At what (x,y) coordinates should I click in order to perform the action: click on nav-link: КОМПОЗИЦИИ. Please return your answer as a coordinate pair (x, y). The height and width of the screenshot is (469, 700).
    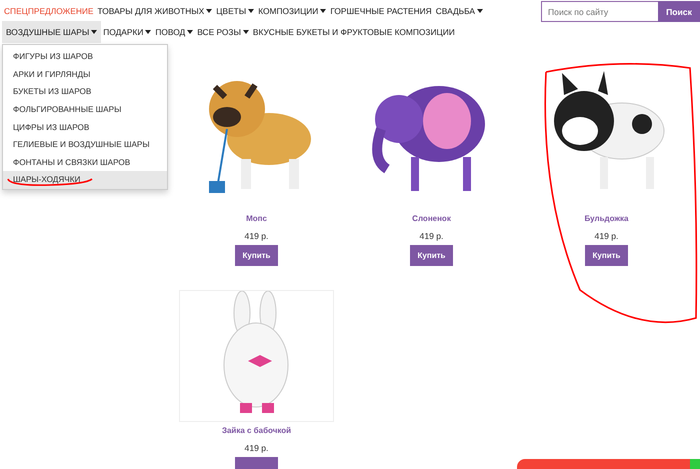
    Looking at the image, I should click on (292, 11).